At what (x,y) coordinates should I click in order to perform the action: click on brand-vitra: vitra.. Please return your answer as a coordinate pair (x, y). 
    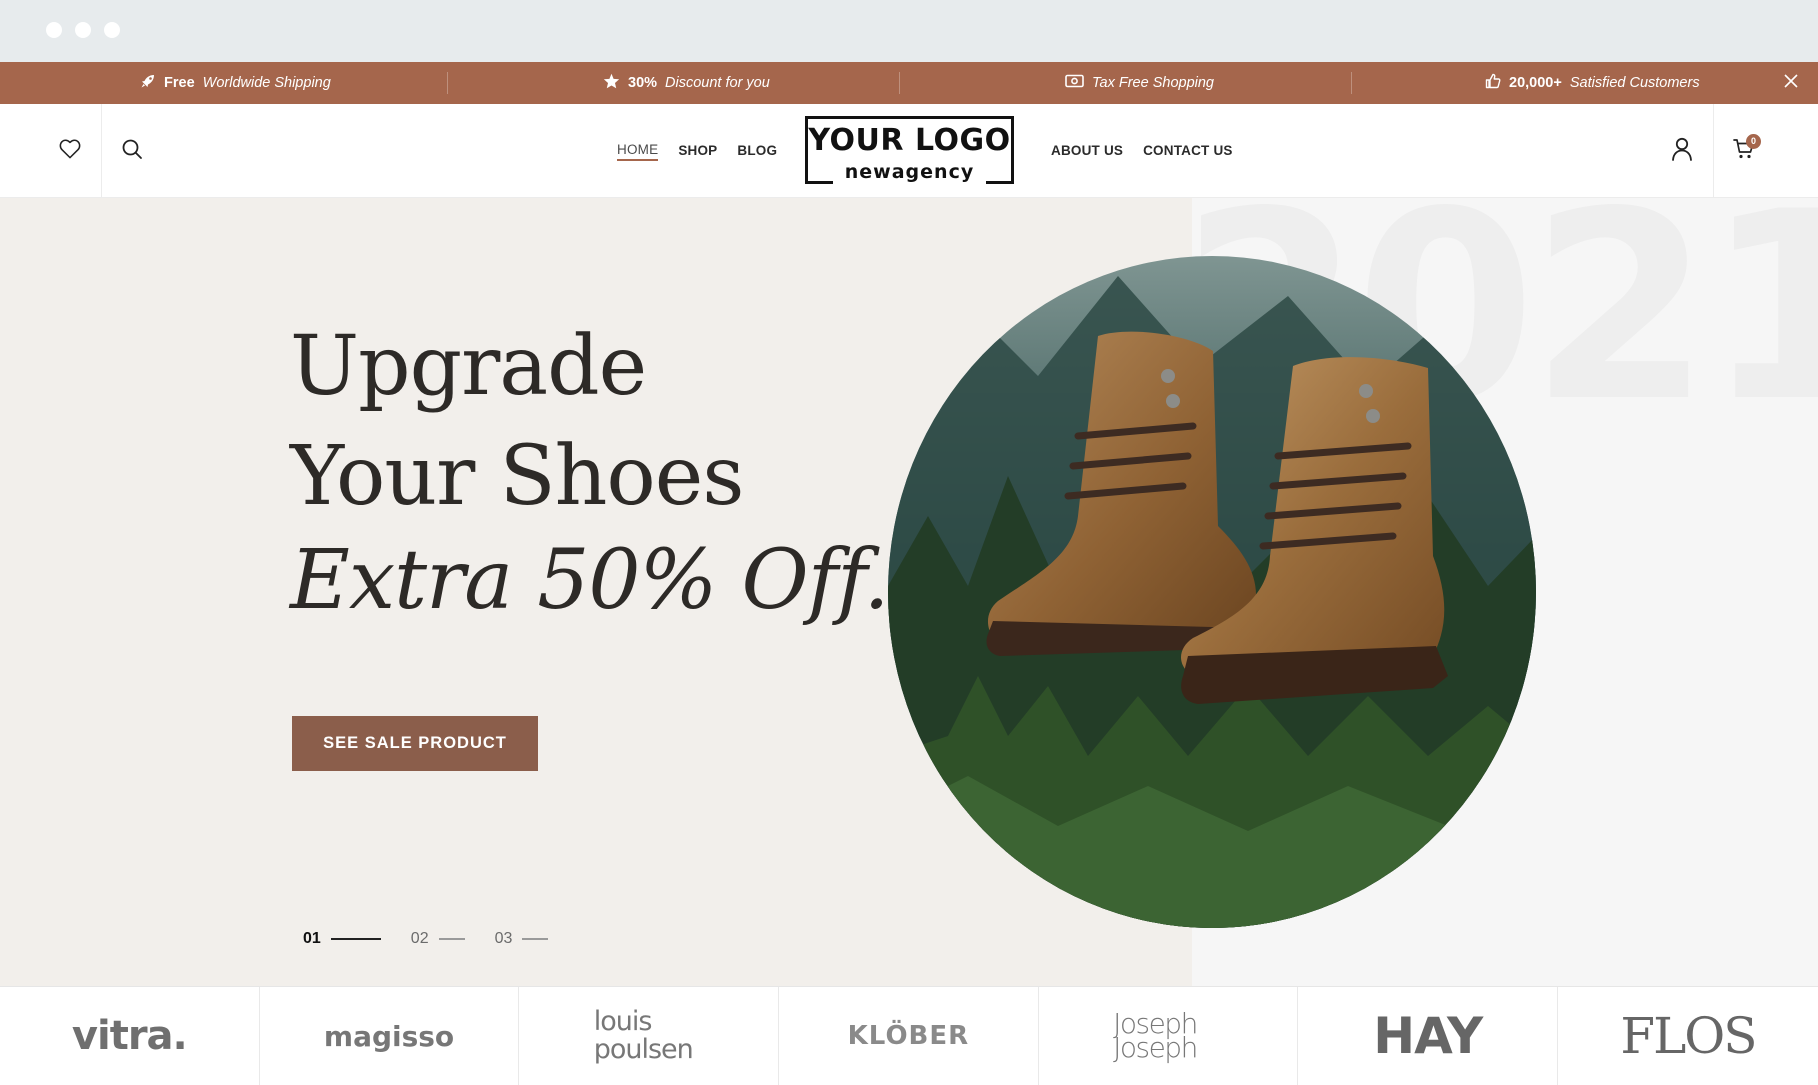
    Looking at the image, I should click on (130, 1036).